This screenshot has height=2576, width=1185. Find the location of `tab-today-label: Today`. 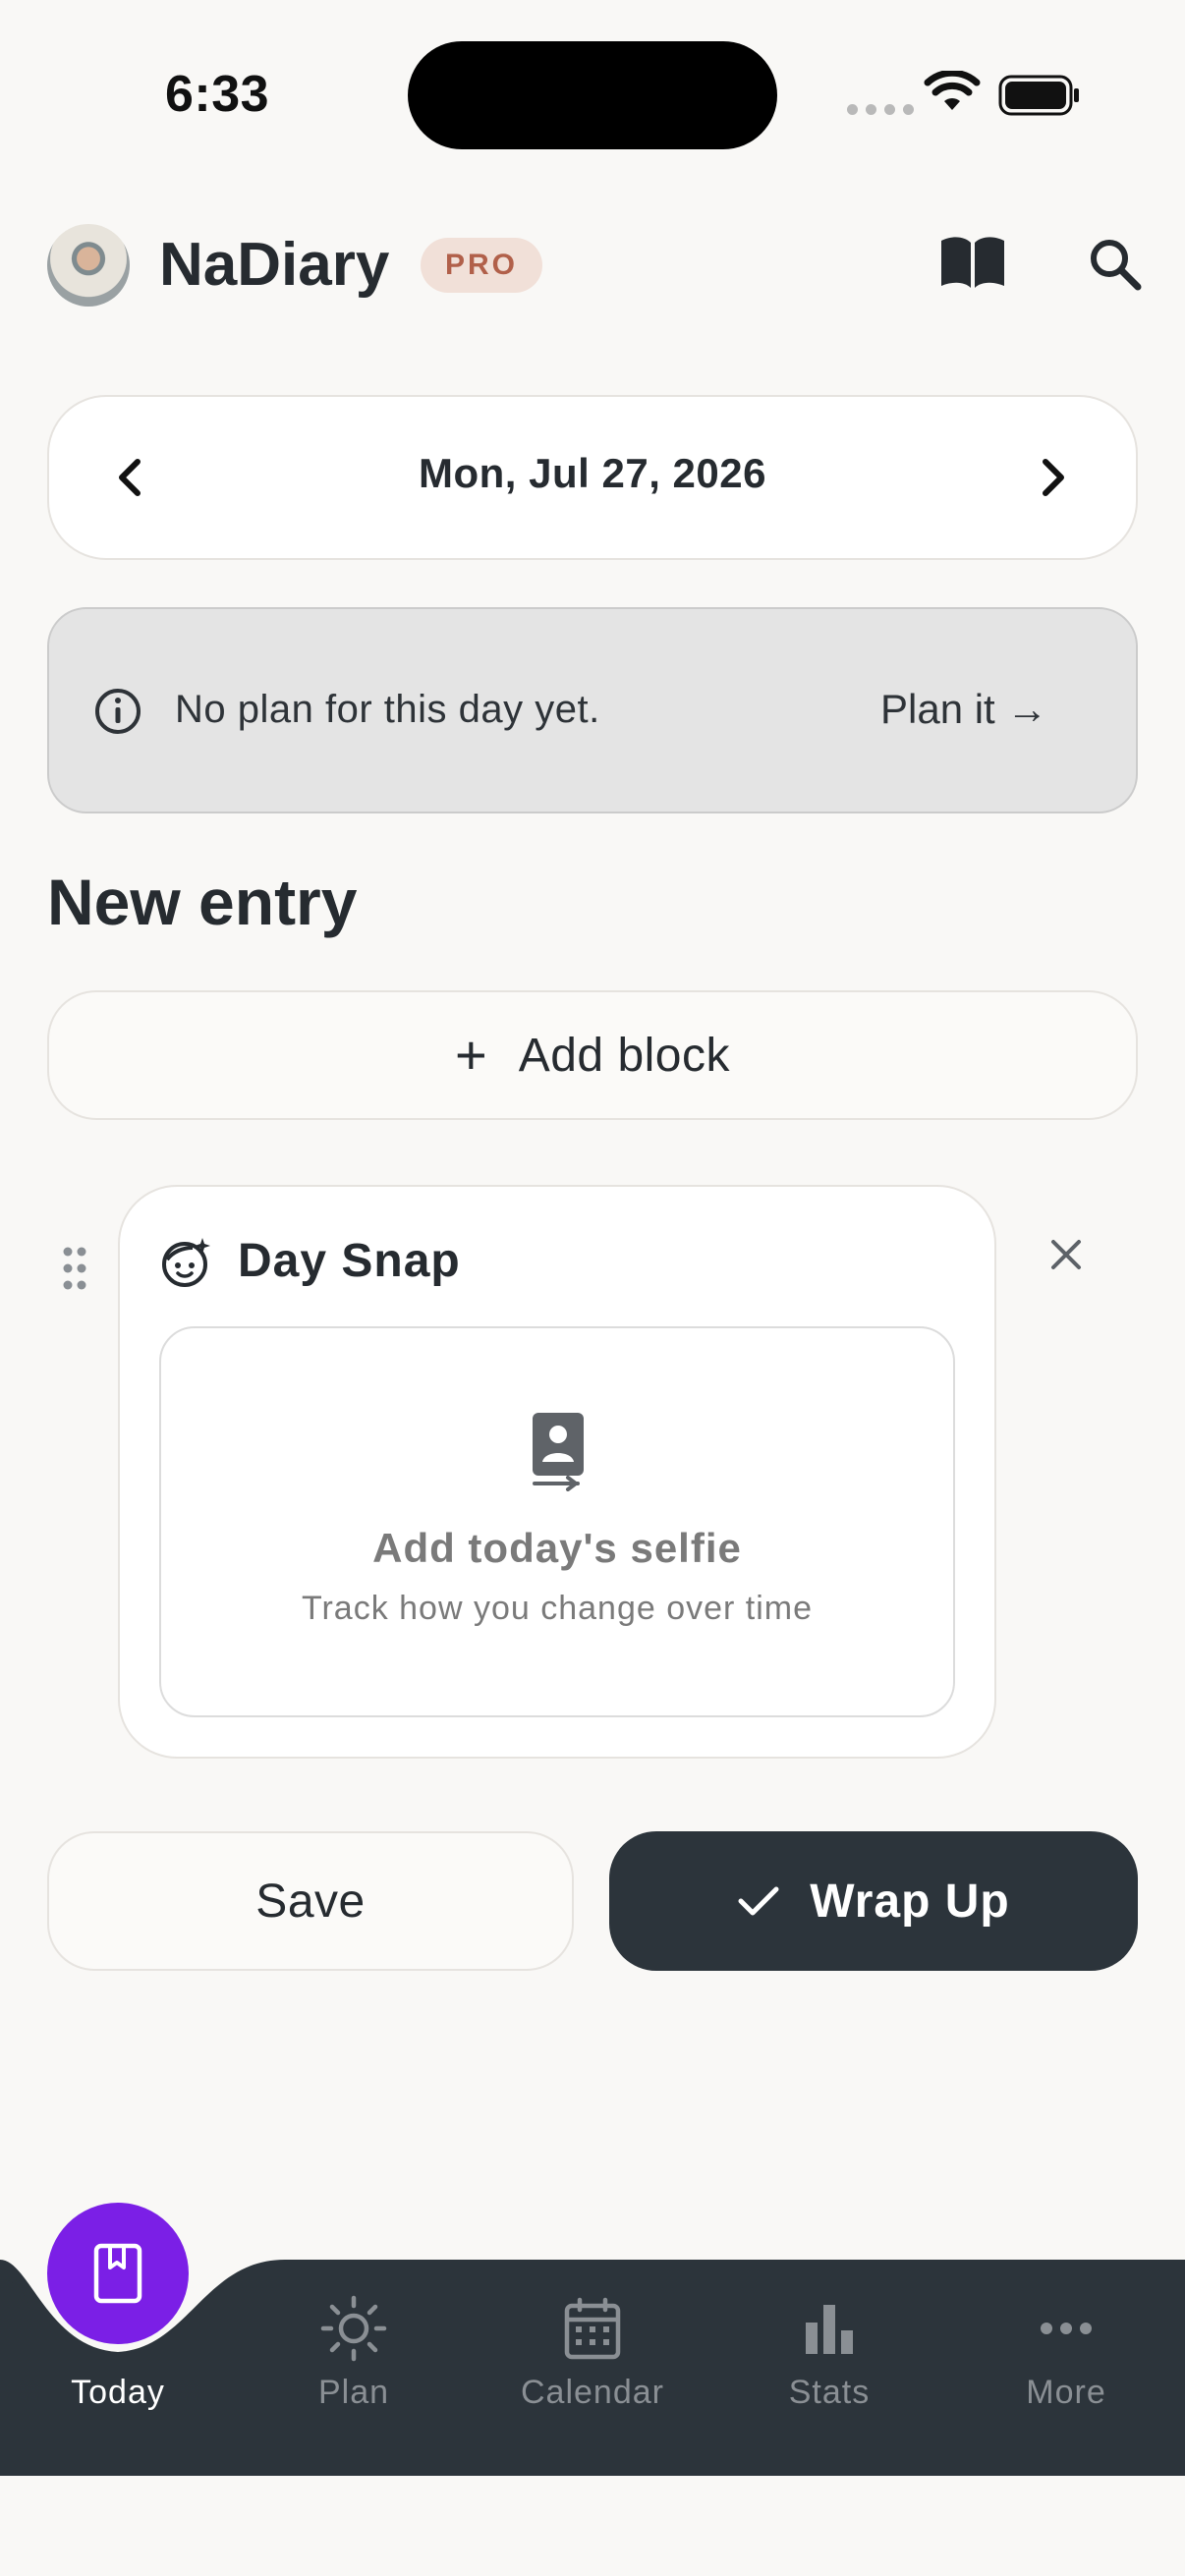

tab-today-label: Today is located at coordinates (118, 2392).